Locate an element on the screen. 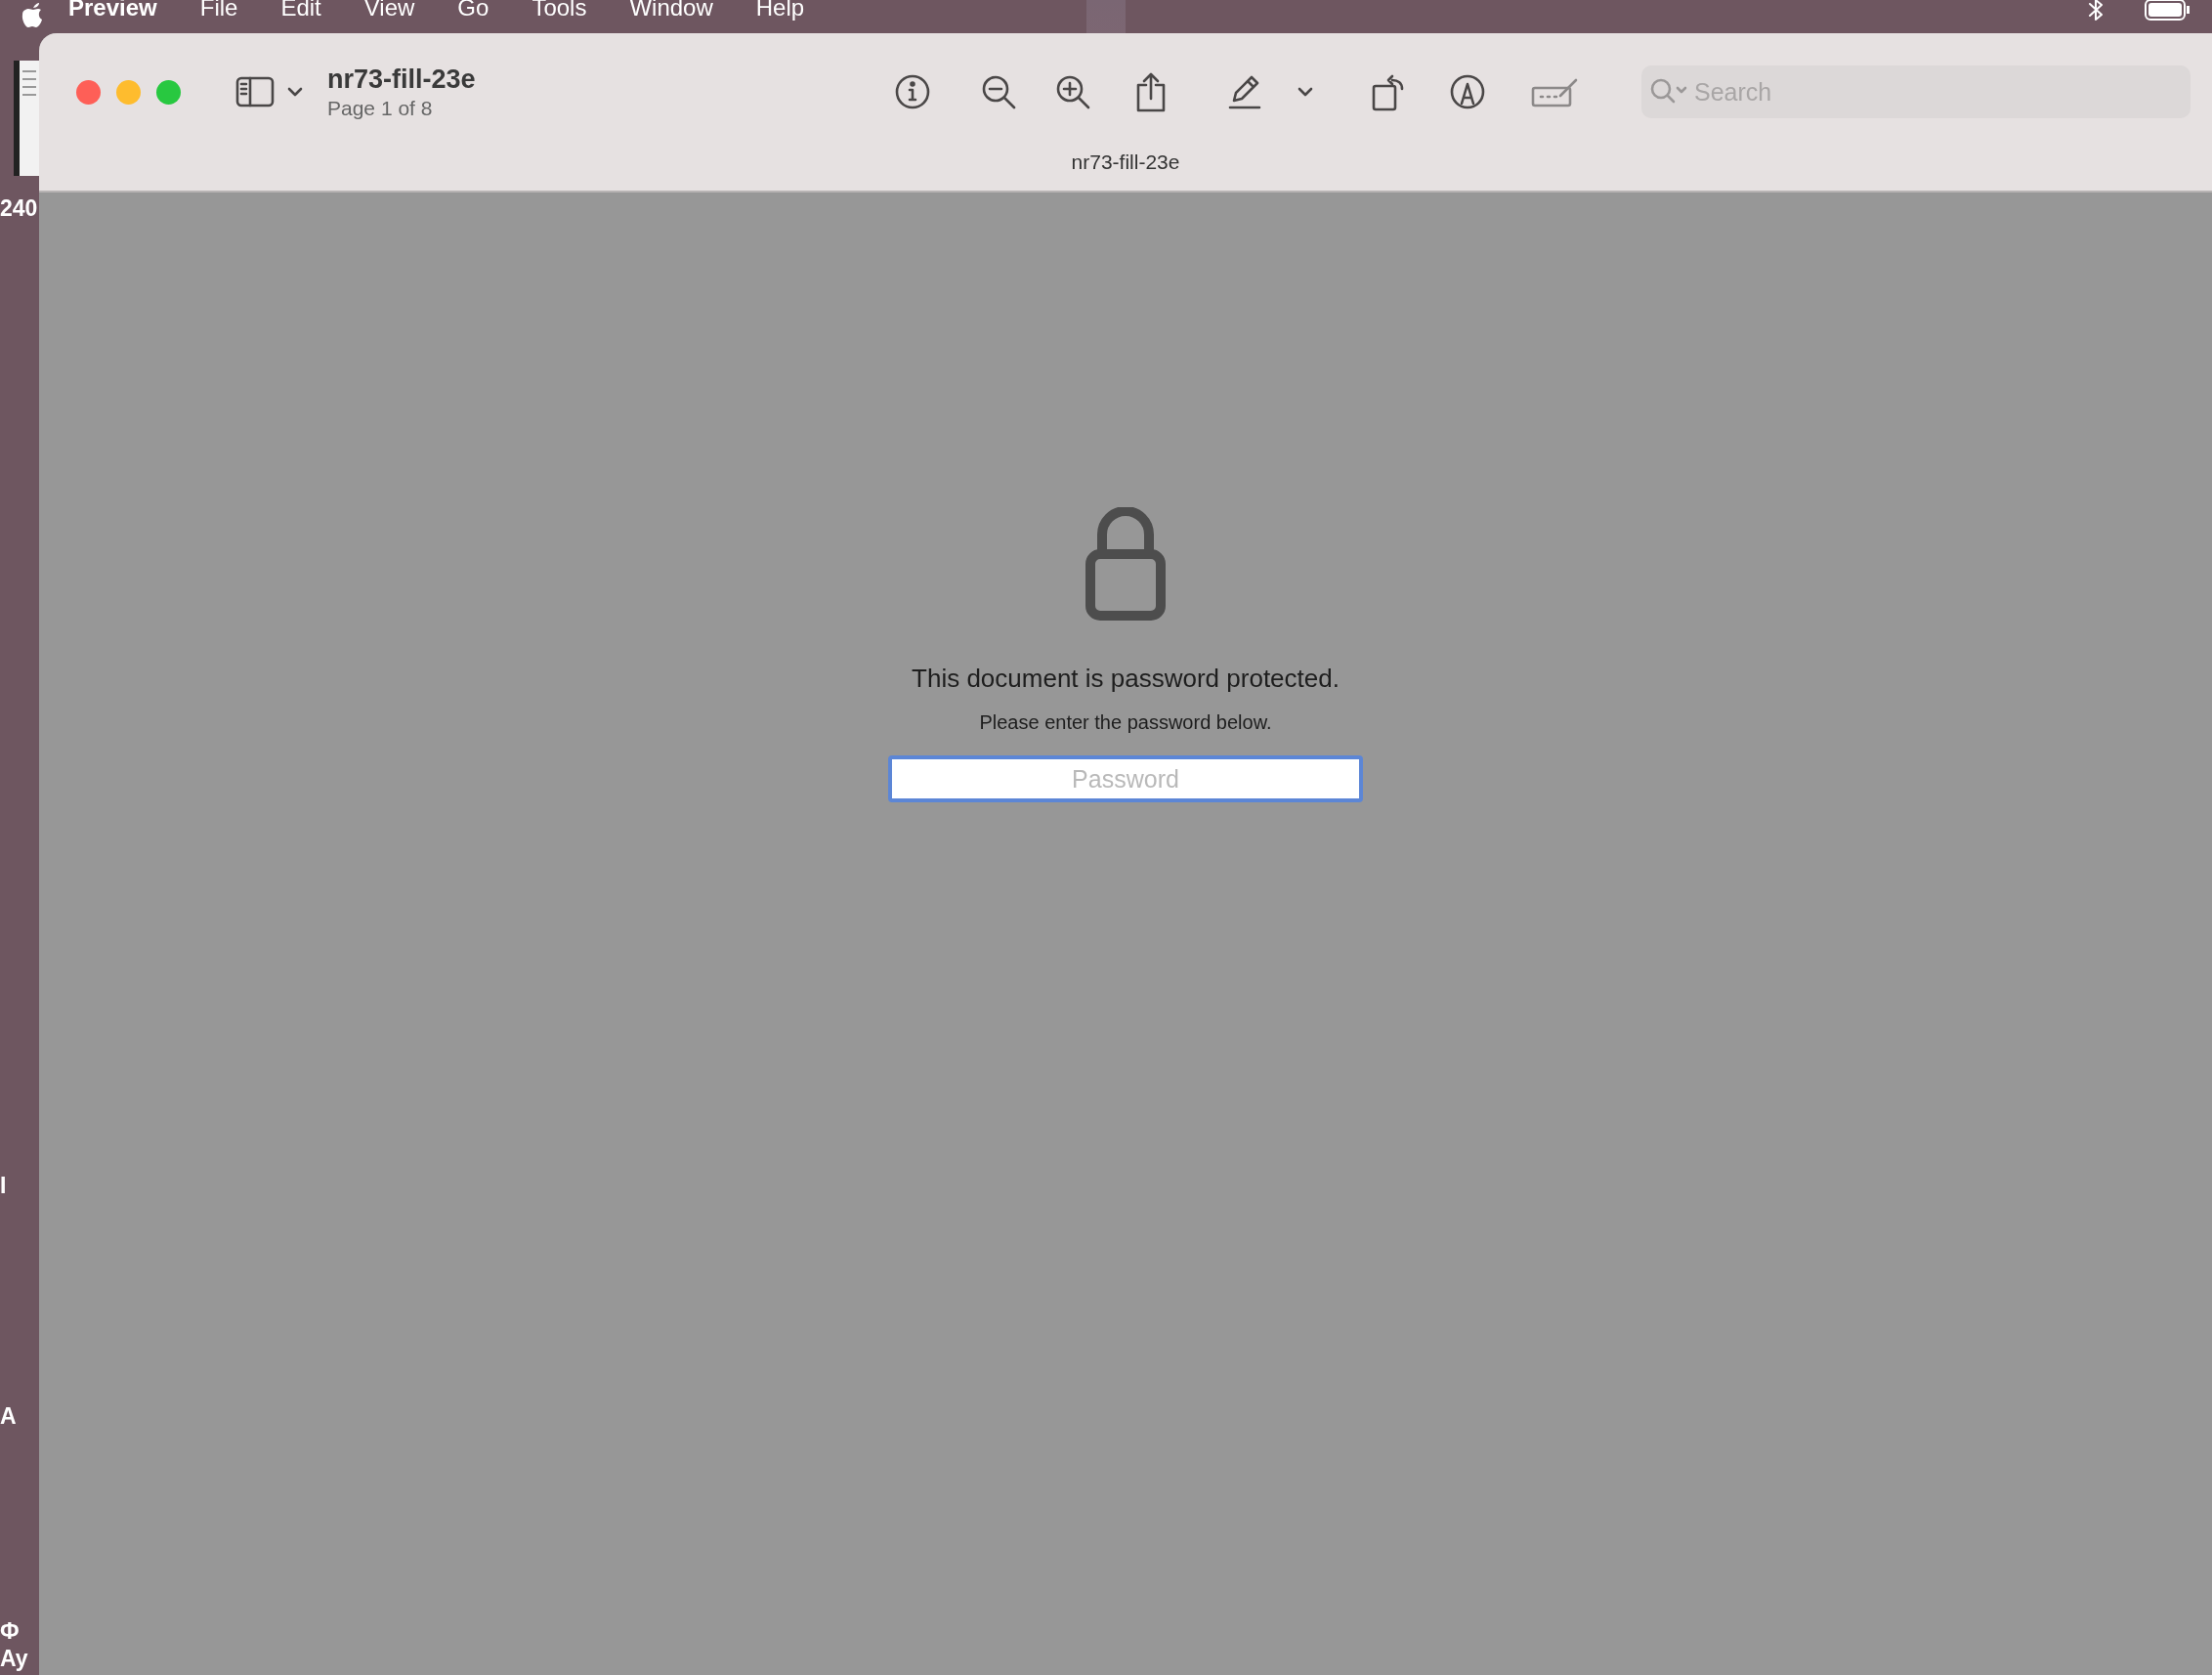 The width and height of the screenshot is (2212, 1675). document-title: nr73-fill-23e is located at coordinates (402, 79).